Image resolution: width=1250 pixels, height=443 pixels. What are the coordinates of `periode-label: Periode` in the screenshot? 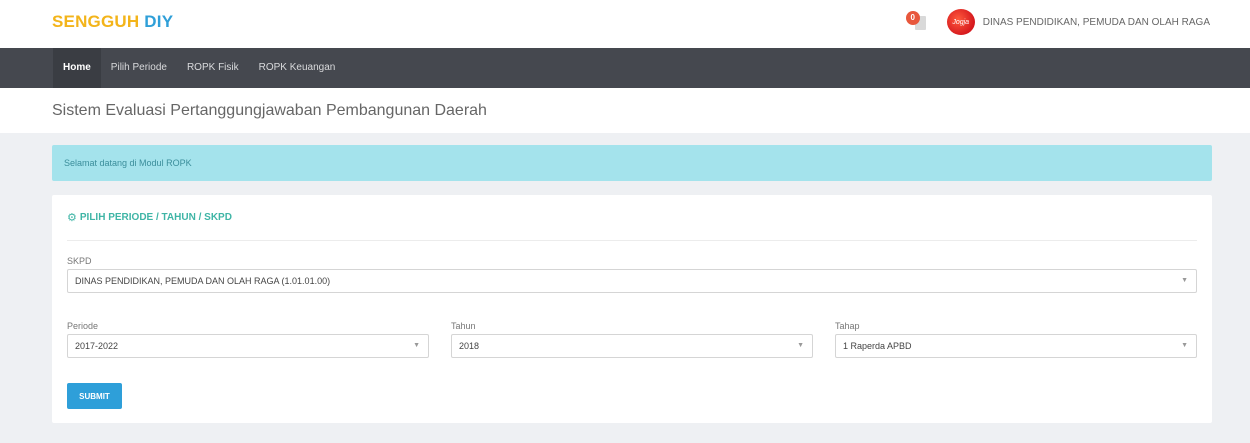 It's located at (83, 326).